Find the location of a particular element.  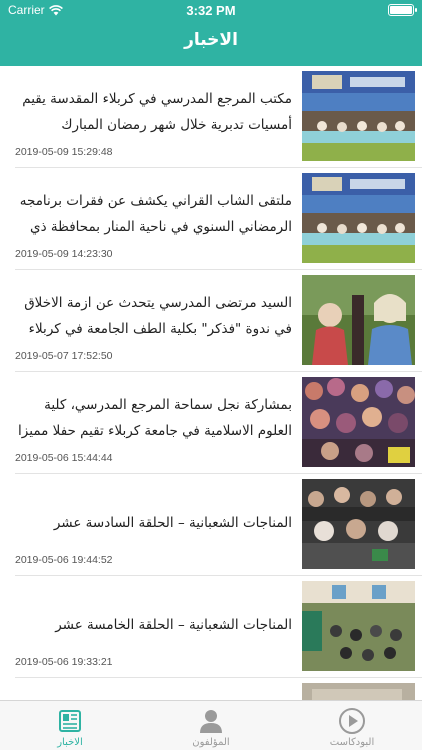

news-date: 2019-05-06 19:33:21 is located at coordinates (64, 662).